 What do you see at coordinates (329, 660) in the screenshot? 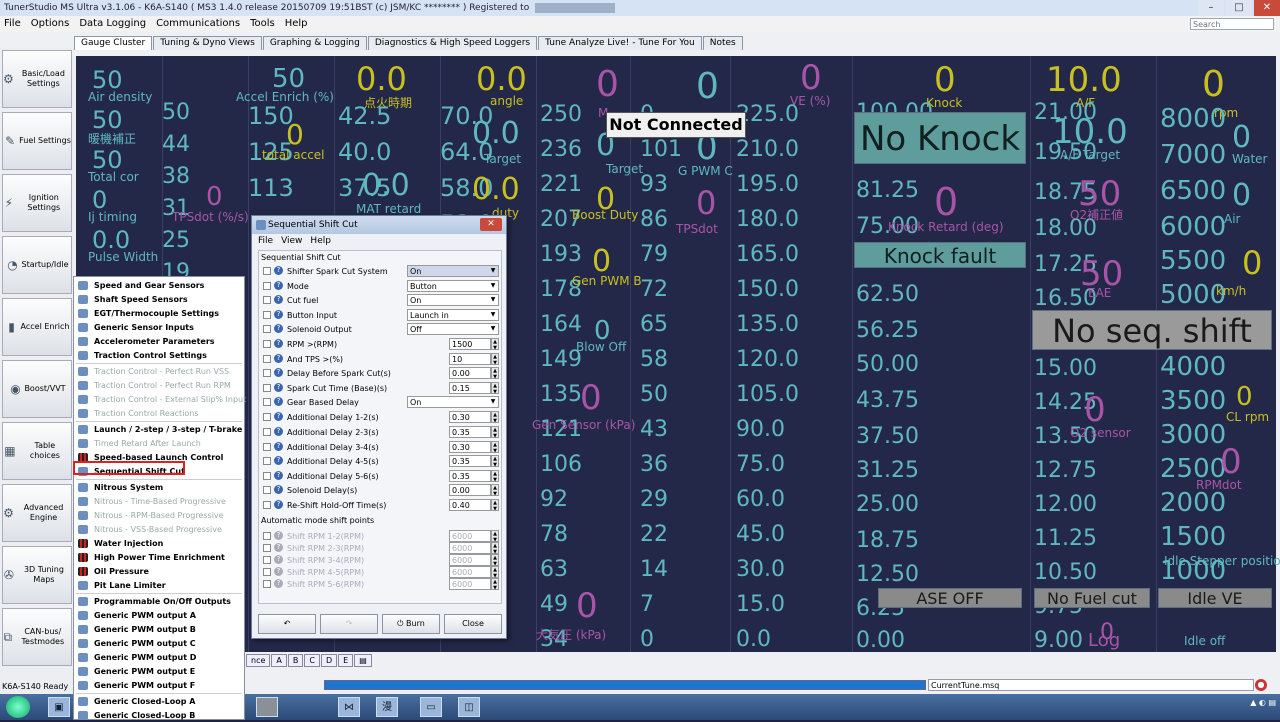
I see `bottom-tab-d: D` at bounding box center [329, 660].